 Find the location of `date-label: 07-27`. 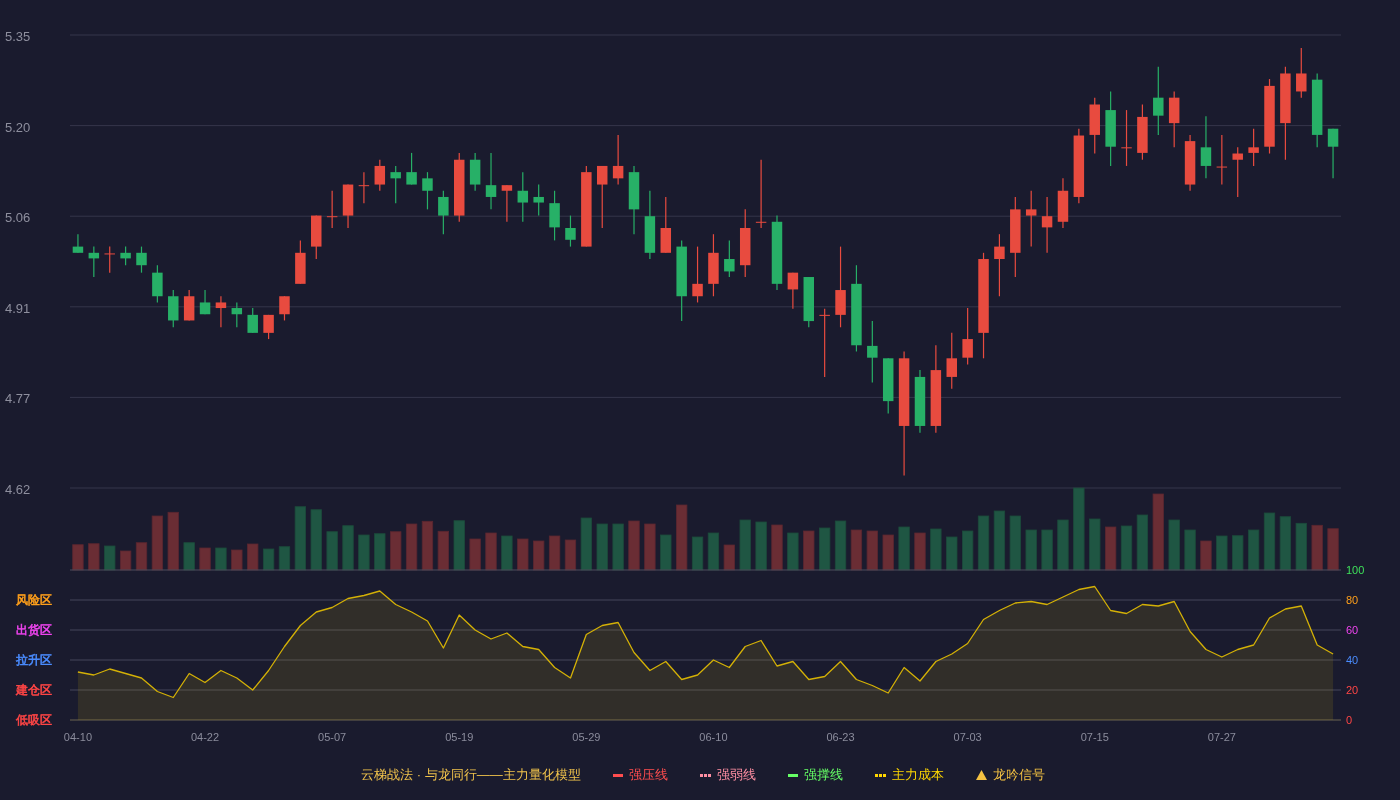

date-label: 07-27 is located at coordinates (1221, 737).